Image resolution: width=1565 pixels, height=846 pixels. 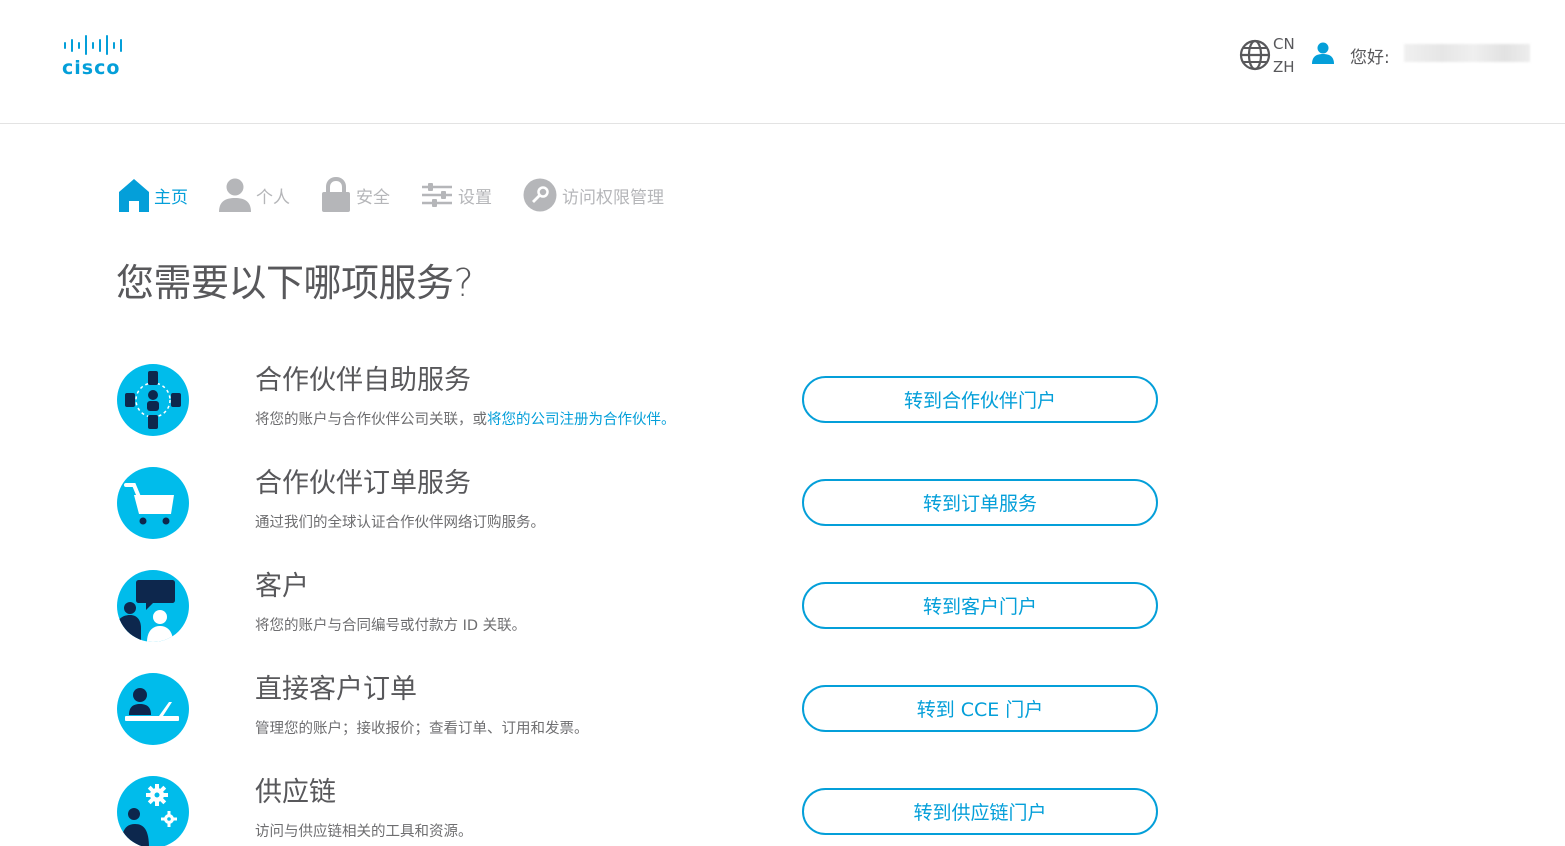 What do you see at coordinates (782, 62) in the screenshot?
I see `site-header: cisco CN ZH 您好:` at bounding box center [782, 62].